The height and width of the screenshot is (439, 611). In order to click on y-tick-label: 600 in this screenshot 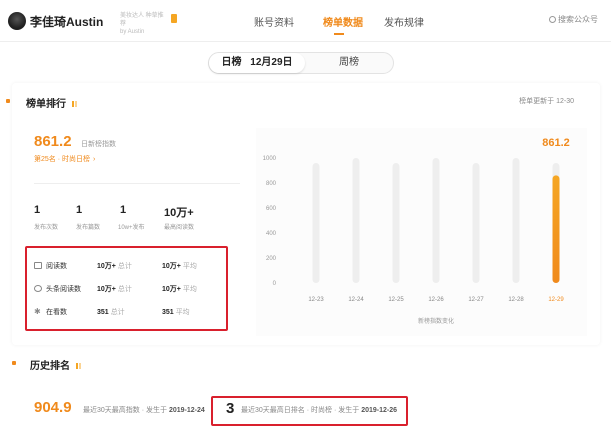, I will do `click(271, 209)`.